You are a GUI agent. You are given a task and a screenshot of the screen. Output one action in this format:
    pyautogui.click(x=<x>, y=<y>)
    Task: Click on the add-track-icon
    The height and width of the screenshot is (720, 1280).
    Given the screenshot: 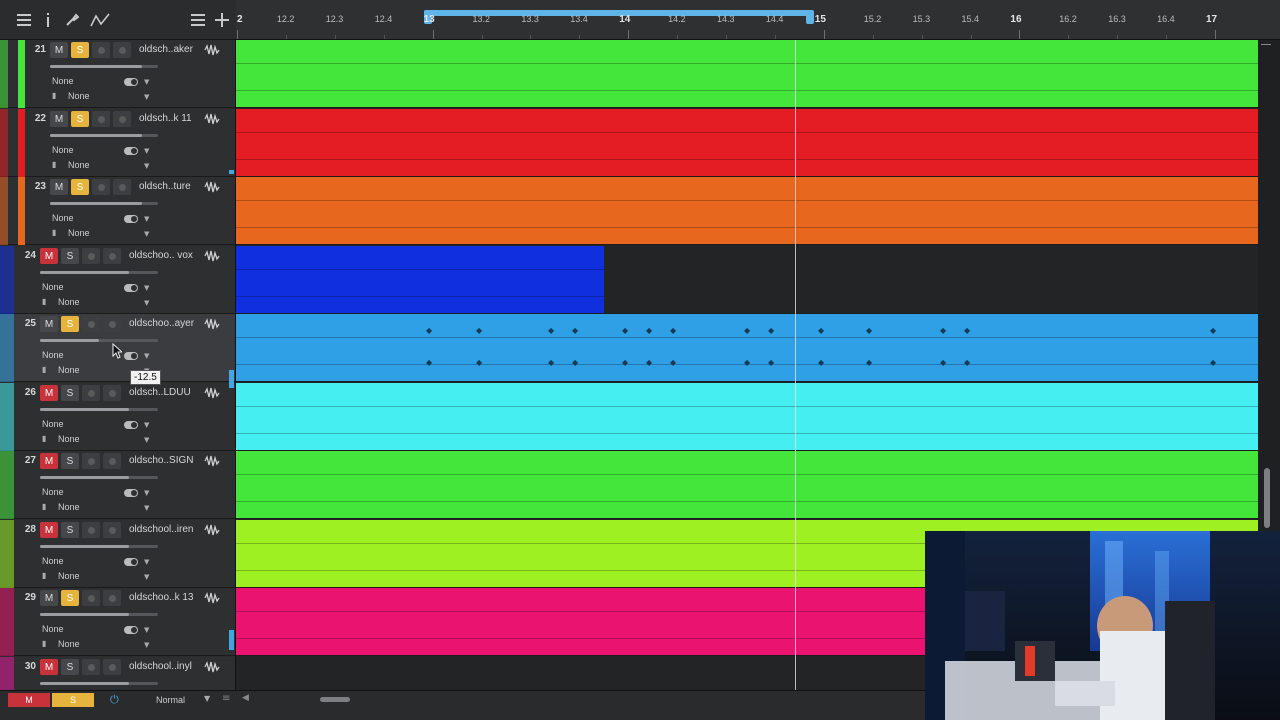 What is the action you would take?
    pyautogui.click(x=222, y=20)
    